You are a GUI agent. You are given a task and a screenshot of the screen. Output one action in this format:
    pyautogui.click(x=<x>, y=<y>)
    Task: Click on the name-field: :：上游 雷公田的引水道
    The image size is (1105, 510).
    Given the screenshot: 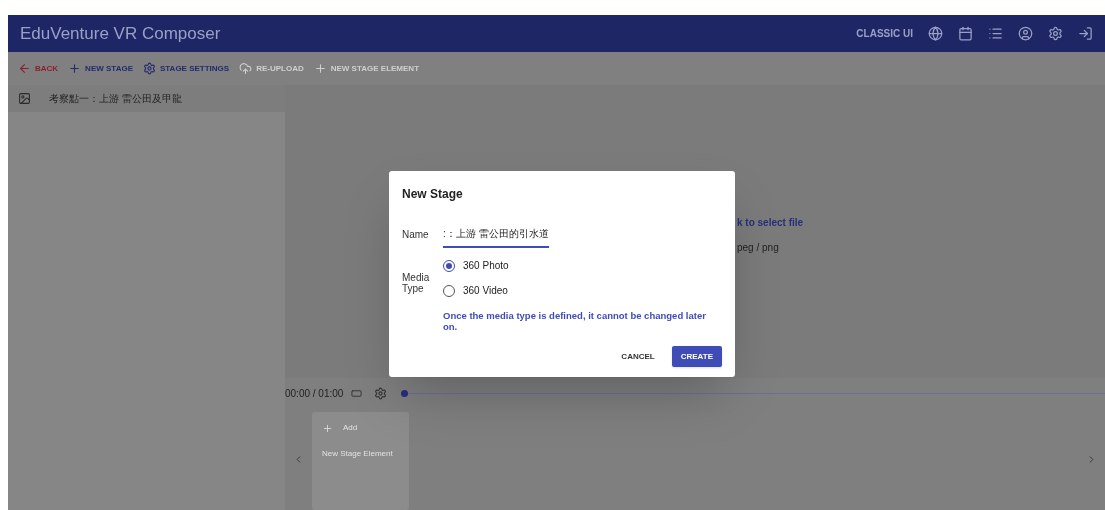 What is the action you would take?
    pyautogui.click(x=496, y=234)
    